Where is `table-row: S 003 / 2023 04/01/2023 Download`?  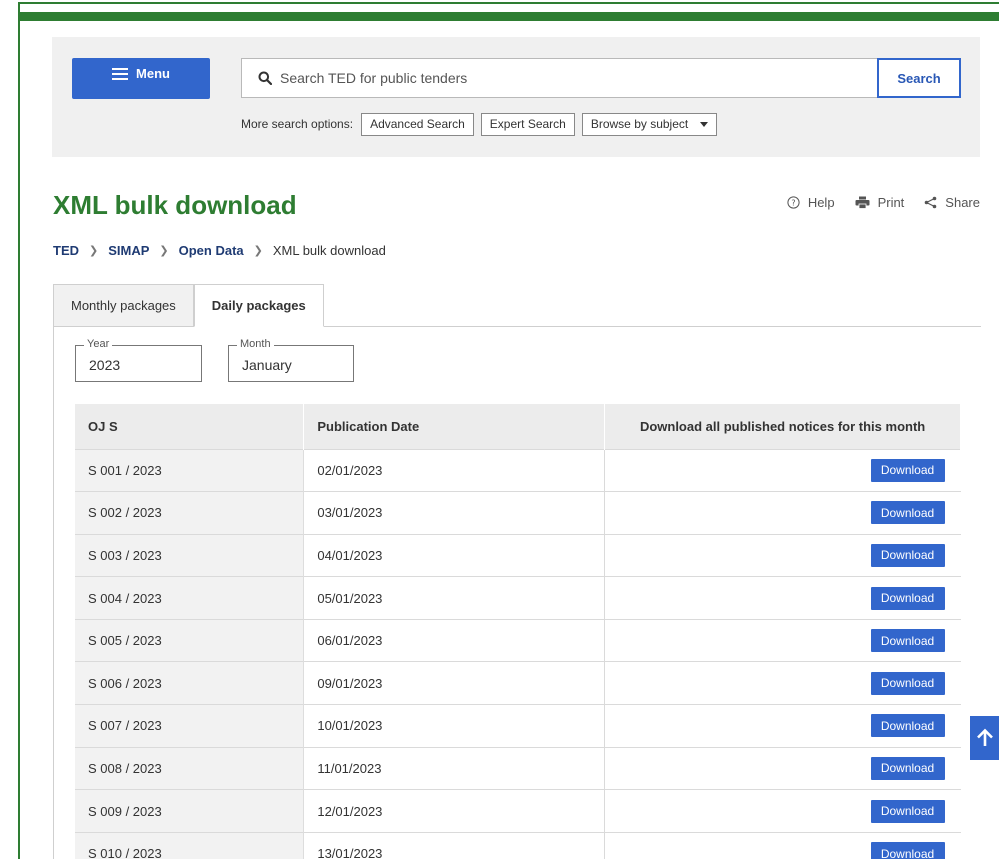 table-row: S 003 / 2023 04/01/2023 Download is located at coordinates (518, 555).